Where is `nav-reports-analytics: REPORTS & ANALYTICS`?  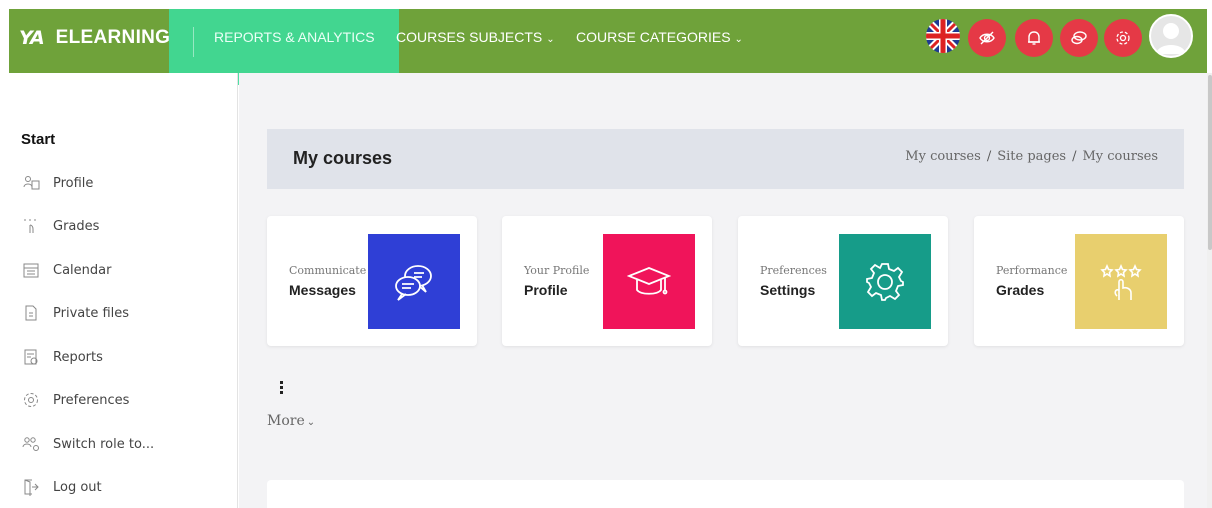 nav-reports-analytics: REPORTS & ANALYTICS is located at coordinates (294, 37).